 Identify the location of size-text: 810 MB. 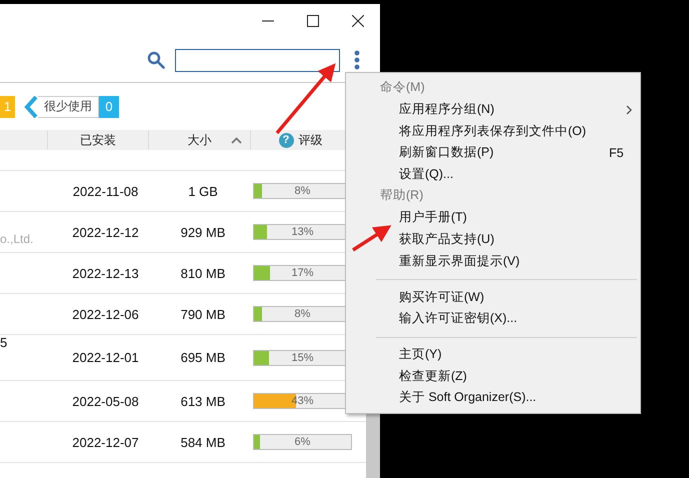
(203, 273).